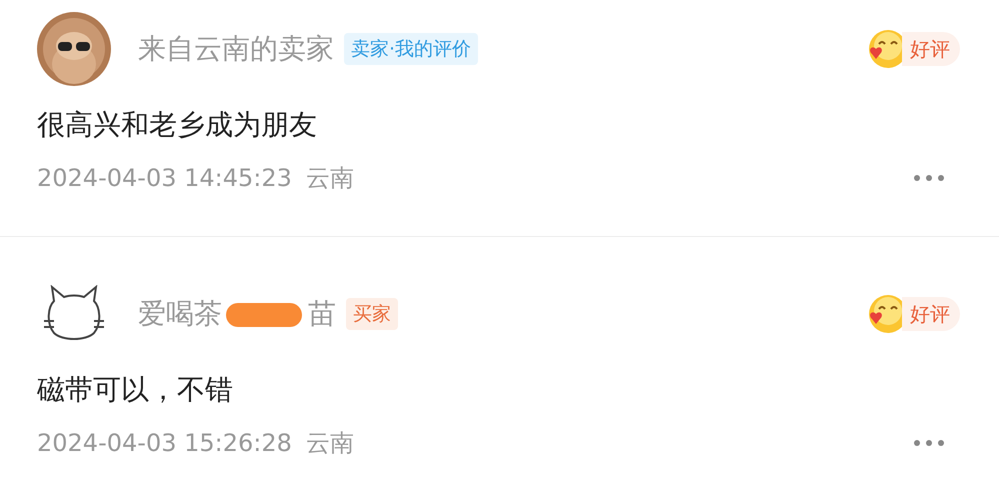 This screenshot has height=499, width=999. What do you see at coordinates (372, 314) in the screenshot?
I see `role-tag: 买家` at bounding box center [372, 314].